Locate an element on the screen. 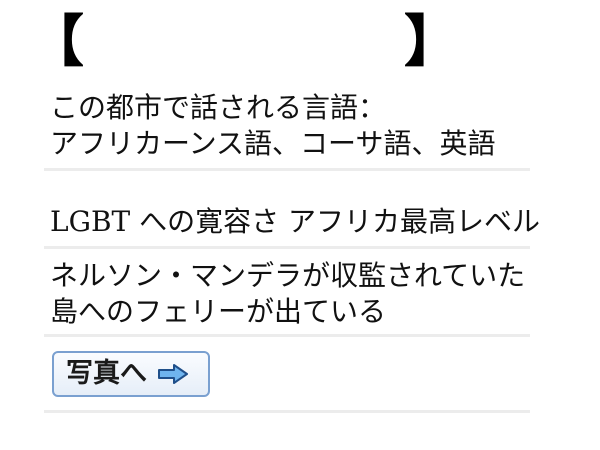 The height and width of the screenshot is (450, 600). languages-list: アフリカーンス語、コーサ語、英語 is located at coordinates (273, 143).